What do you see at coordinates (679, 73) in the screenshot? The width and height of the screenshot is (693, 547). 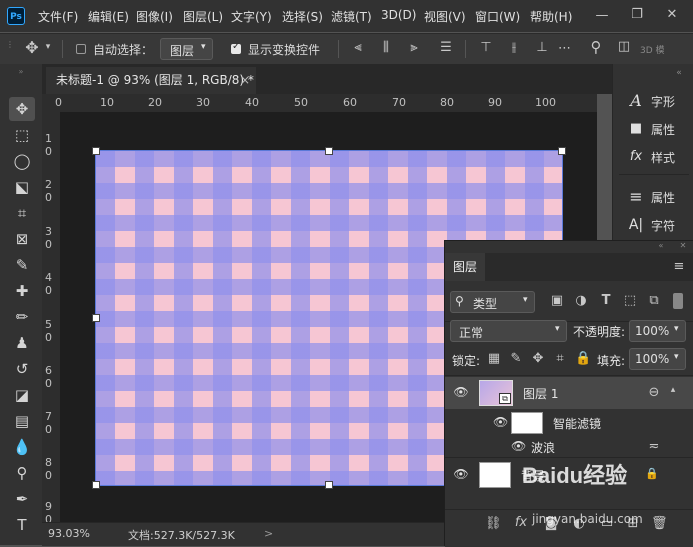 I see `collapse-panels-icon: «` at bounding box center [679, 73].